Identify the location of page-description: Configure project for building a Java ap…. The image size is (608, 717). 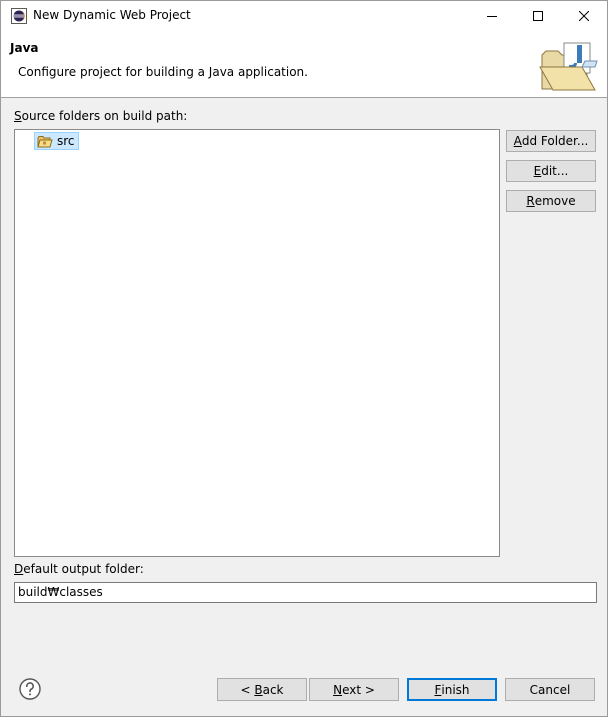
(163, 72).